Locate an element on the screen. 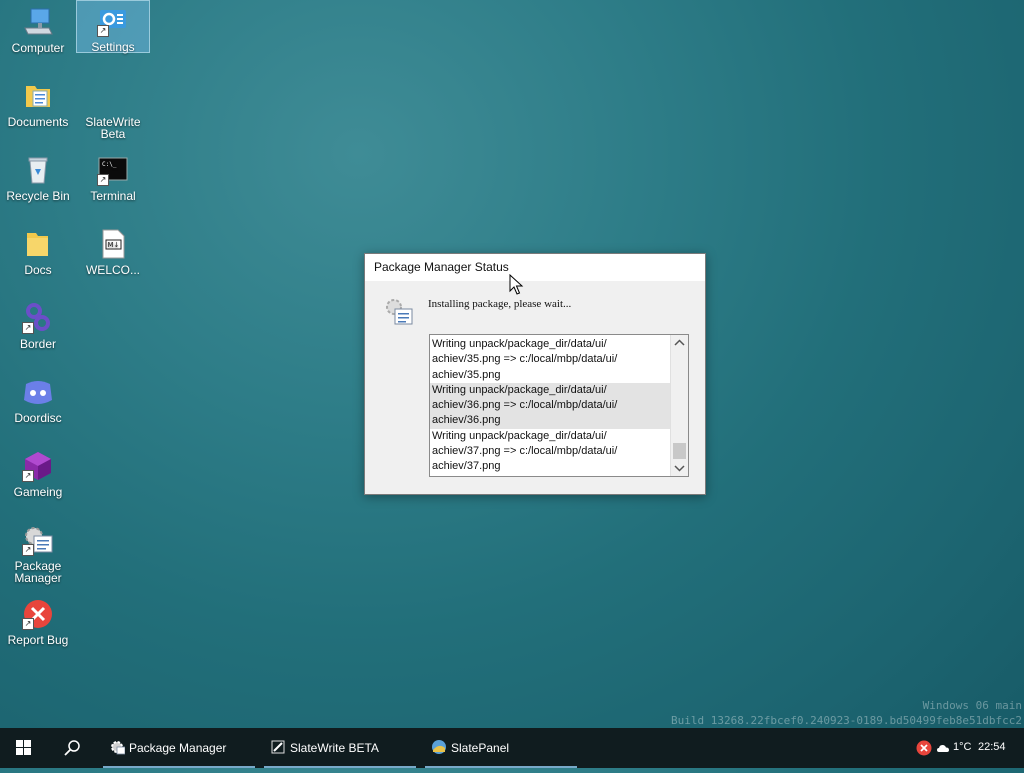 The height and width of the screenshot is (773, 1024). desktop-icon-settings: ↗ Settings is located at coordinates (113, 27).